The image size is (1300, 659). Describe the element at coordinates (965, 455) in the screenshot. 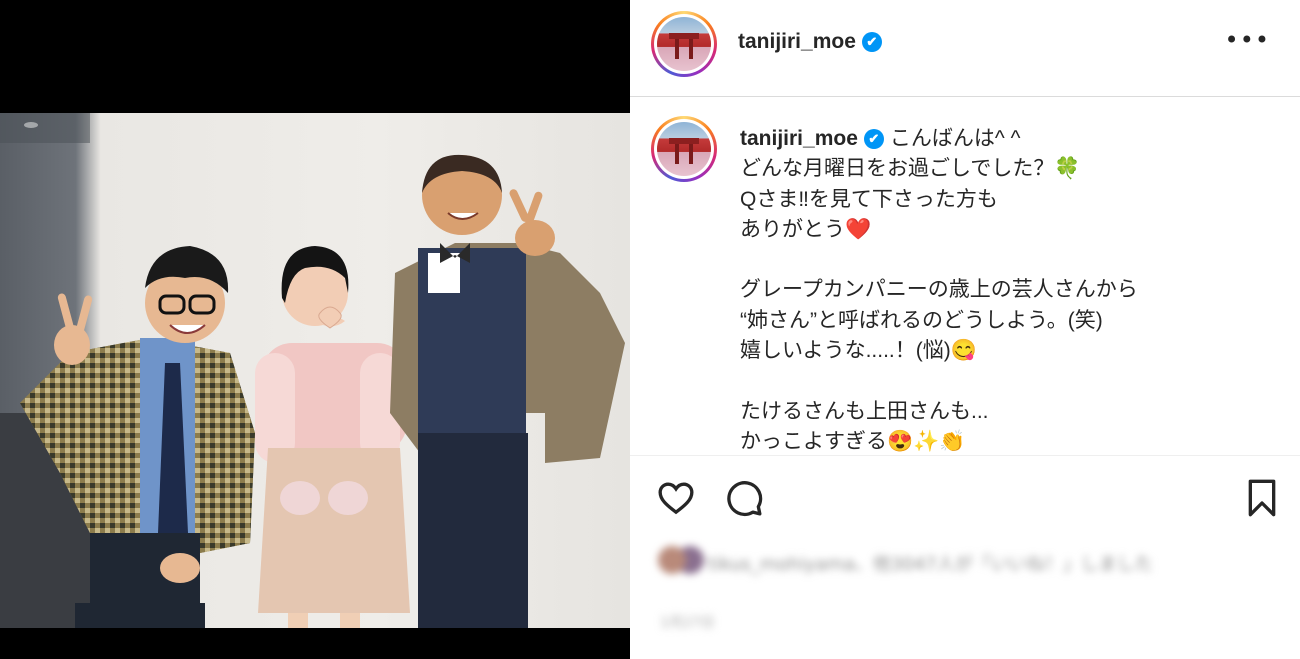

I see `actions-divider` at that location.